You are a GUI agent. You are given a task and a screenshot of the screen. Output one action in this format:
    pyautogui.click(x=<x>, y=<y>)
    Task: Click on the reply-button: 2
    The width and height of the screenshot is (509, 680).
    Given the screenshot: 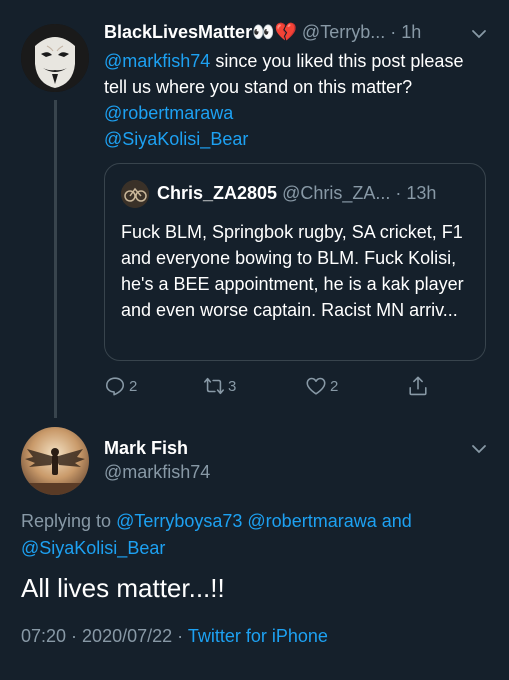 What is the action you would take?
    pyautogui.click(x=120, y=386)
    